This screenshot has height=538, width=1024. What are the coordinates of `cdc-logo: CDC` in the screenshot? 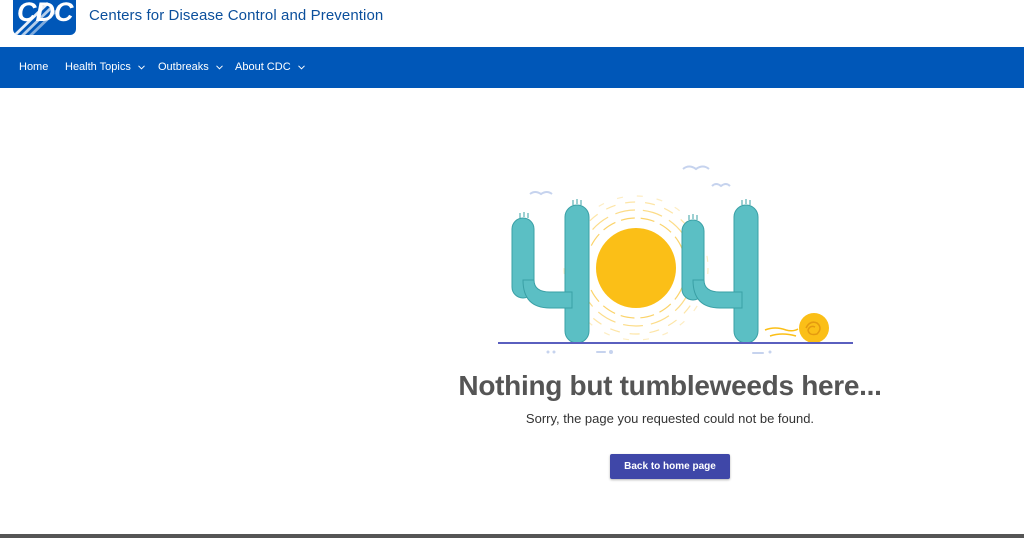 It's located at (44, 17).